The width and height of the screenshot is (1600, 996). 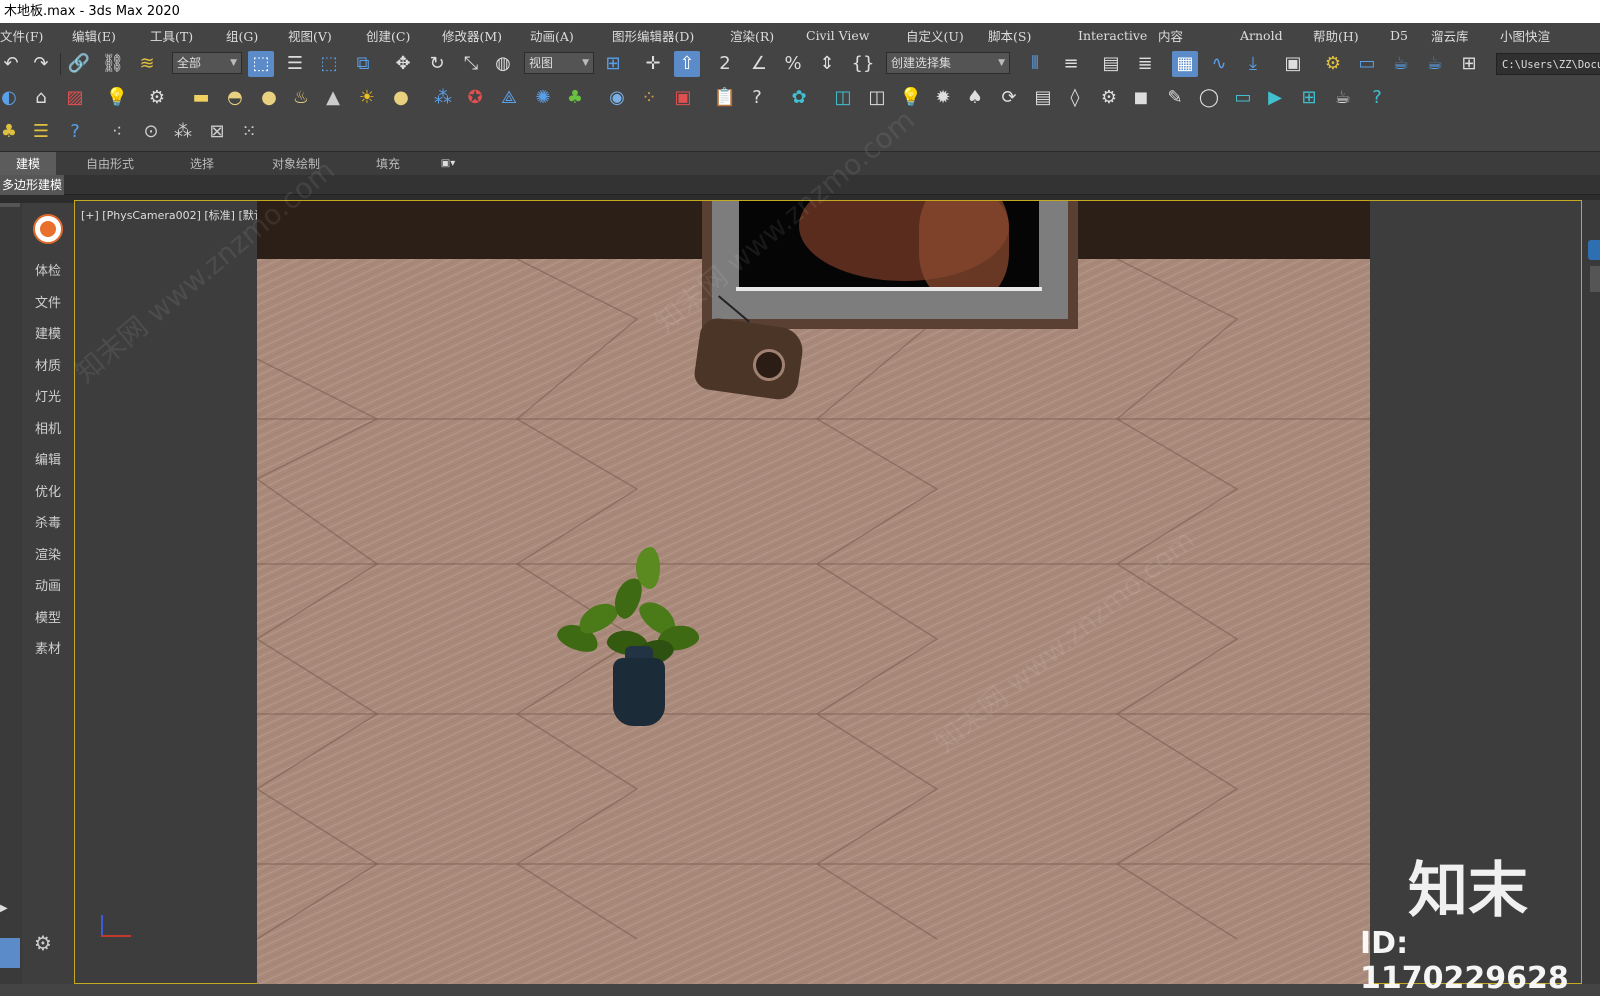 What do you see at coordinates (1243, 98) in the screenshot?
I see `frame-icon: ▭` at bounding box center [1243, 98].